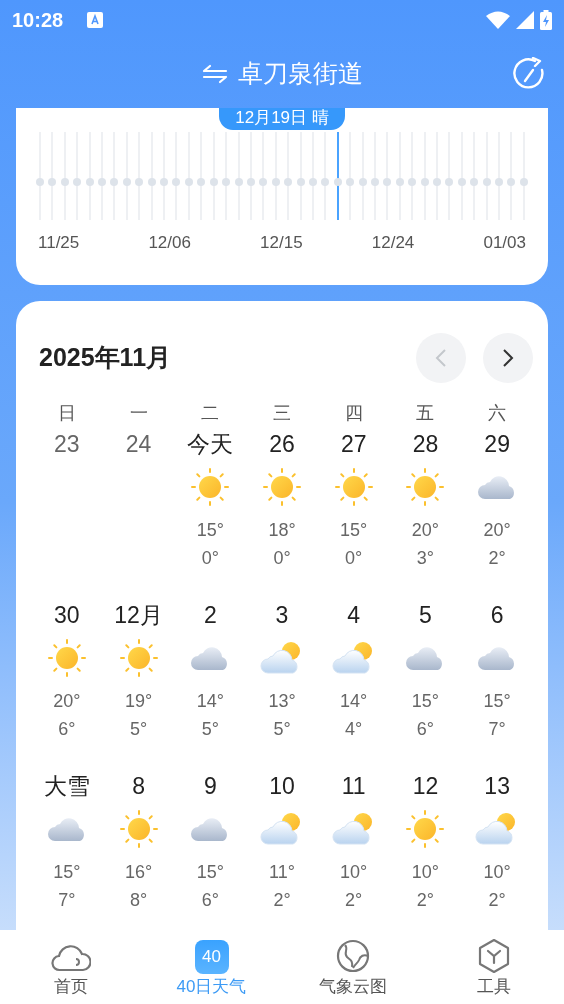  I want to click on day-cell: 5 15° 6°, so click(425, 681).